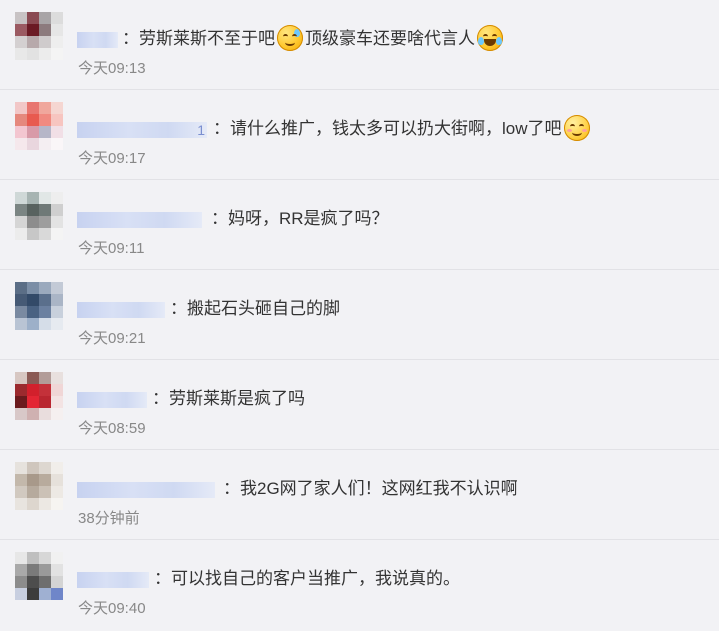  I want to click on comment-time: 今天09:17, so click(112, 158).